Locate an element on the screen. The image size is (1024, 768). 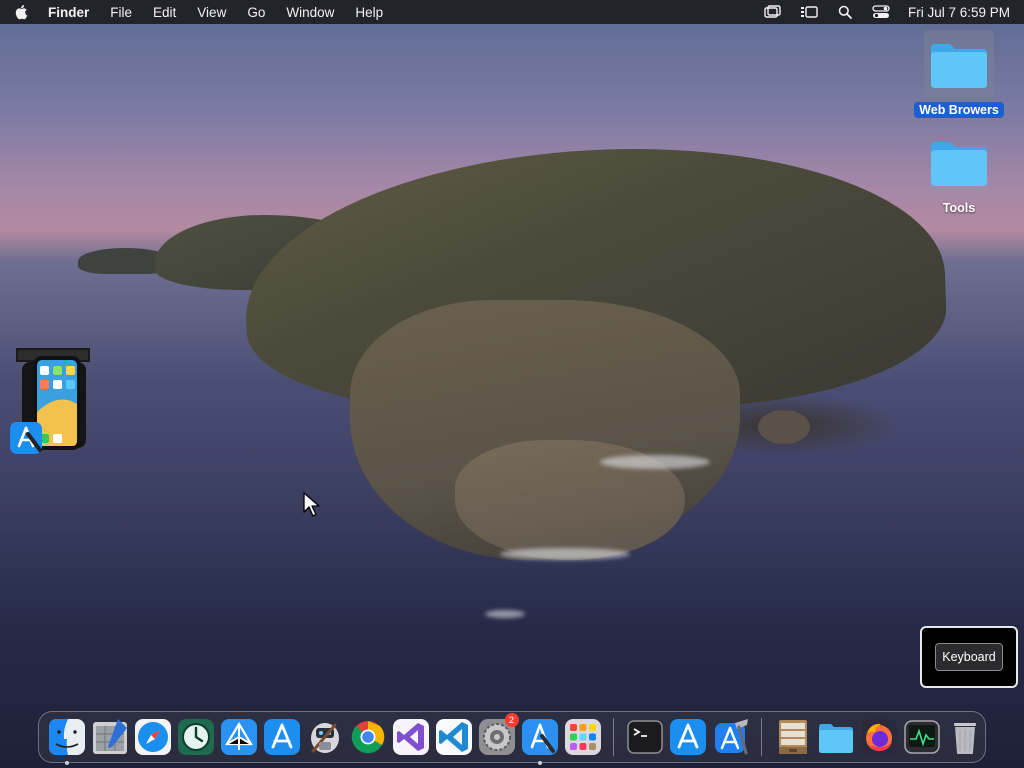
dock-item-launchpad is located at coordinates (583, 737).